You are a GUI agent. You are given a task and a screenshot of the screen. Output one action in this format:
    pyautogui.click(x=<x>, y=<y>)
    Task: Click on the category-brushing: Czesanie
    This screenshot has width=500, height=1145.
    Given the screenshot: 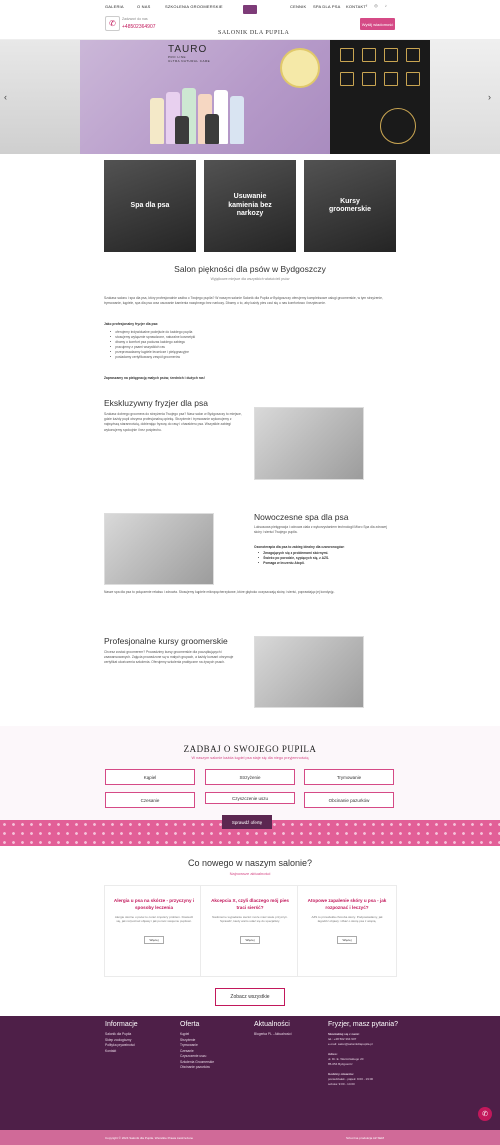 What is the action you would take?
    pyautogui.click(x=150, y=800)
    